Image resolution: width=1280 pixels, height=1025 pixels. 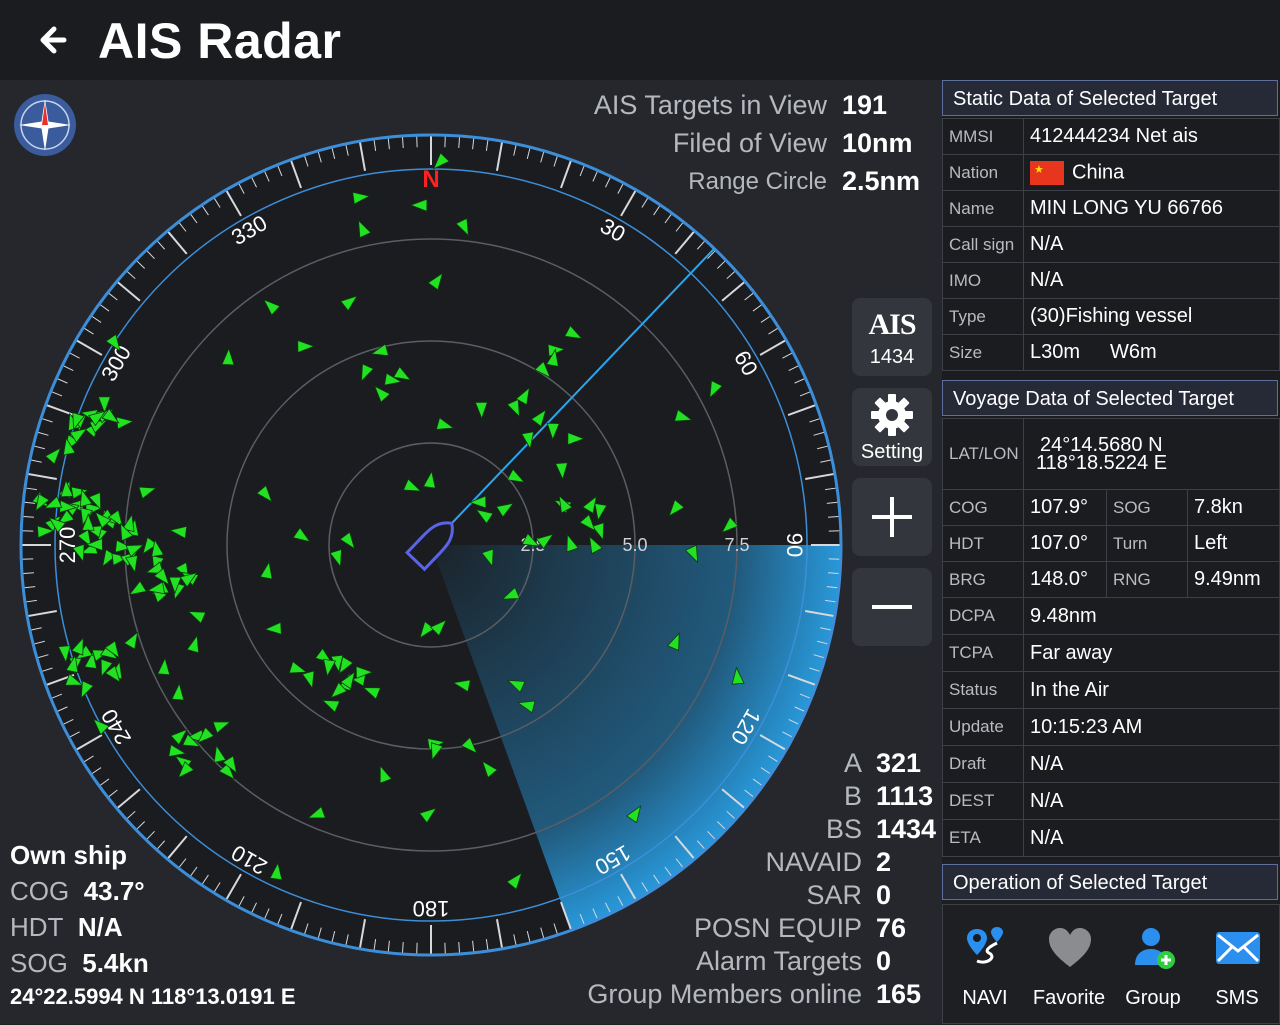 What do you see at coordinates (1070, 948) in the screenshot?
I see `heart-icon` at bounding box center [1070, 948].